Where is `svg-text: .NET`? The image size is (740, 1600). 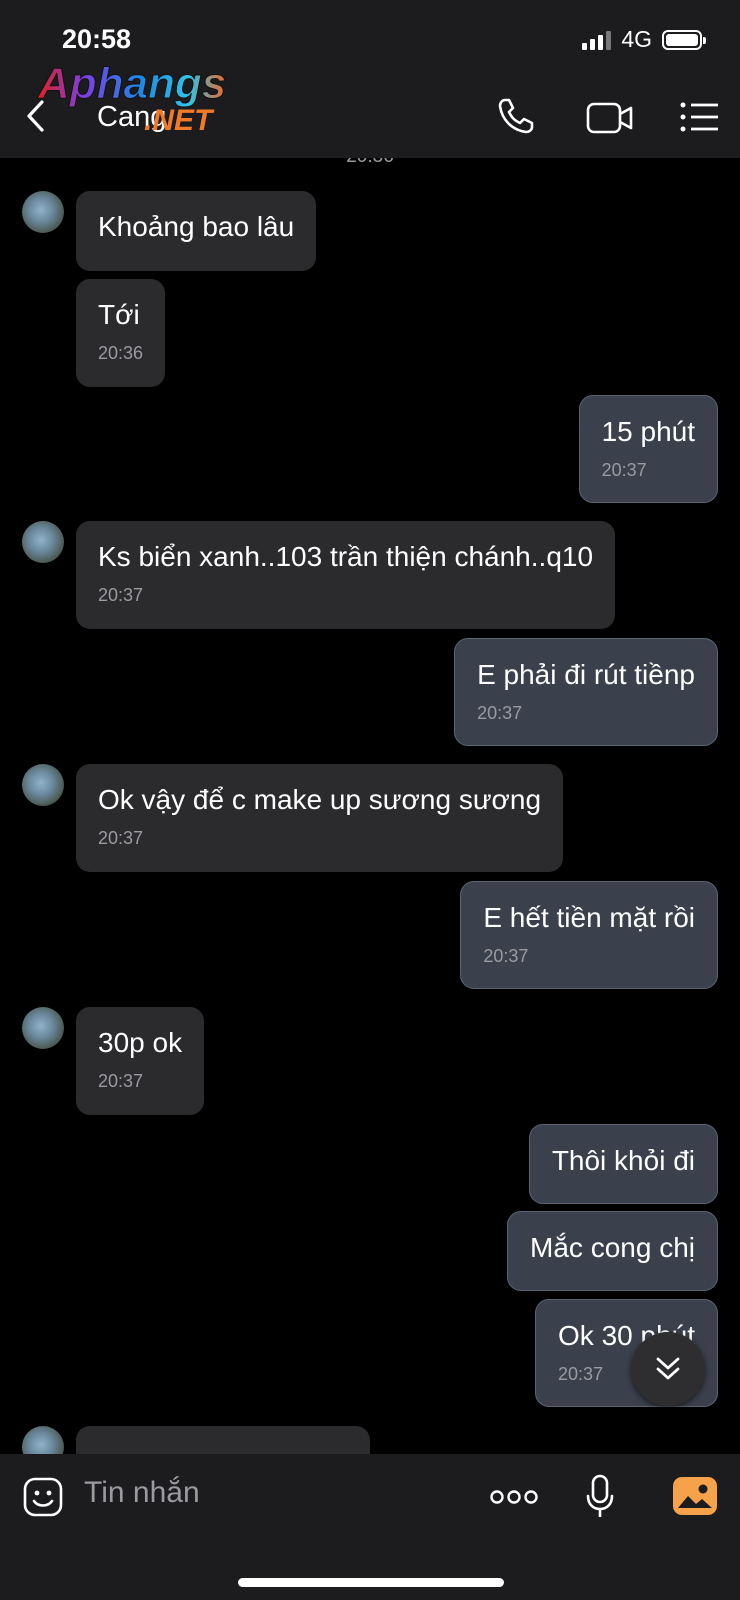 svg-text: .NET is located at coordinates (179, 120).